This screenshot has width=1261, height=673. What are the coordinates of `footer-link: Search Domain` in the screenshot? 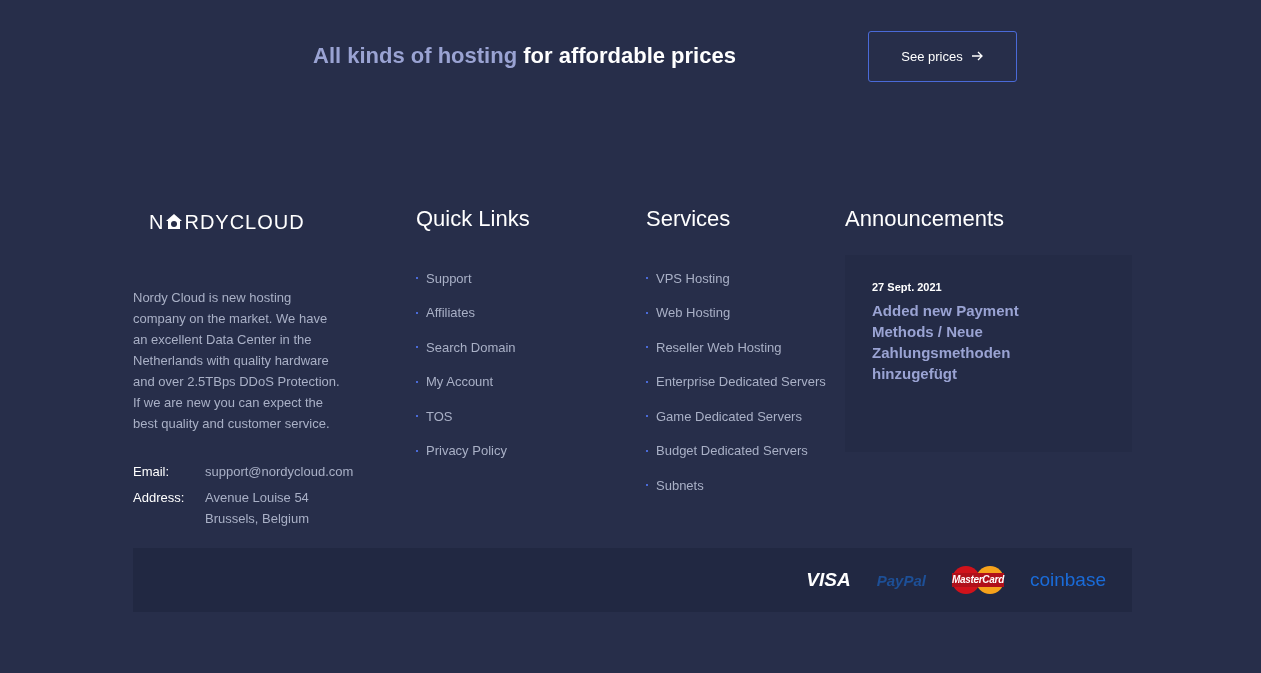 It's located at (471, 347).